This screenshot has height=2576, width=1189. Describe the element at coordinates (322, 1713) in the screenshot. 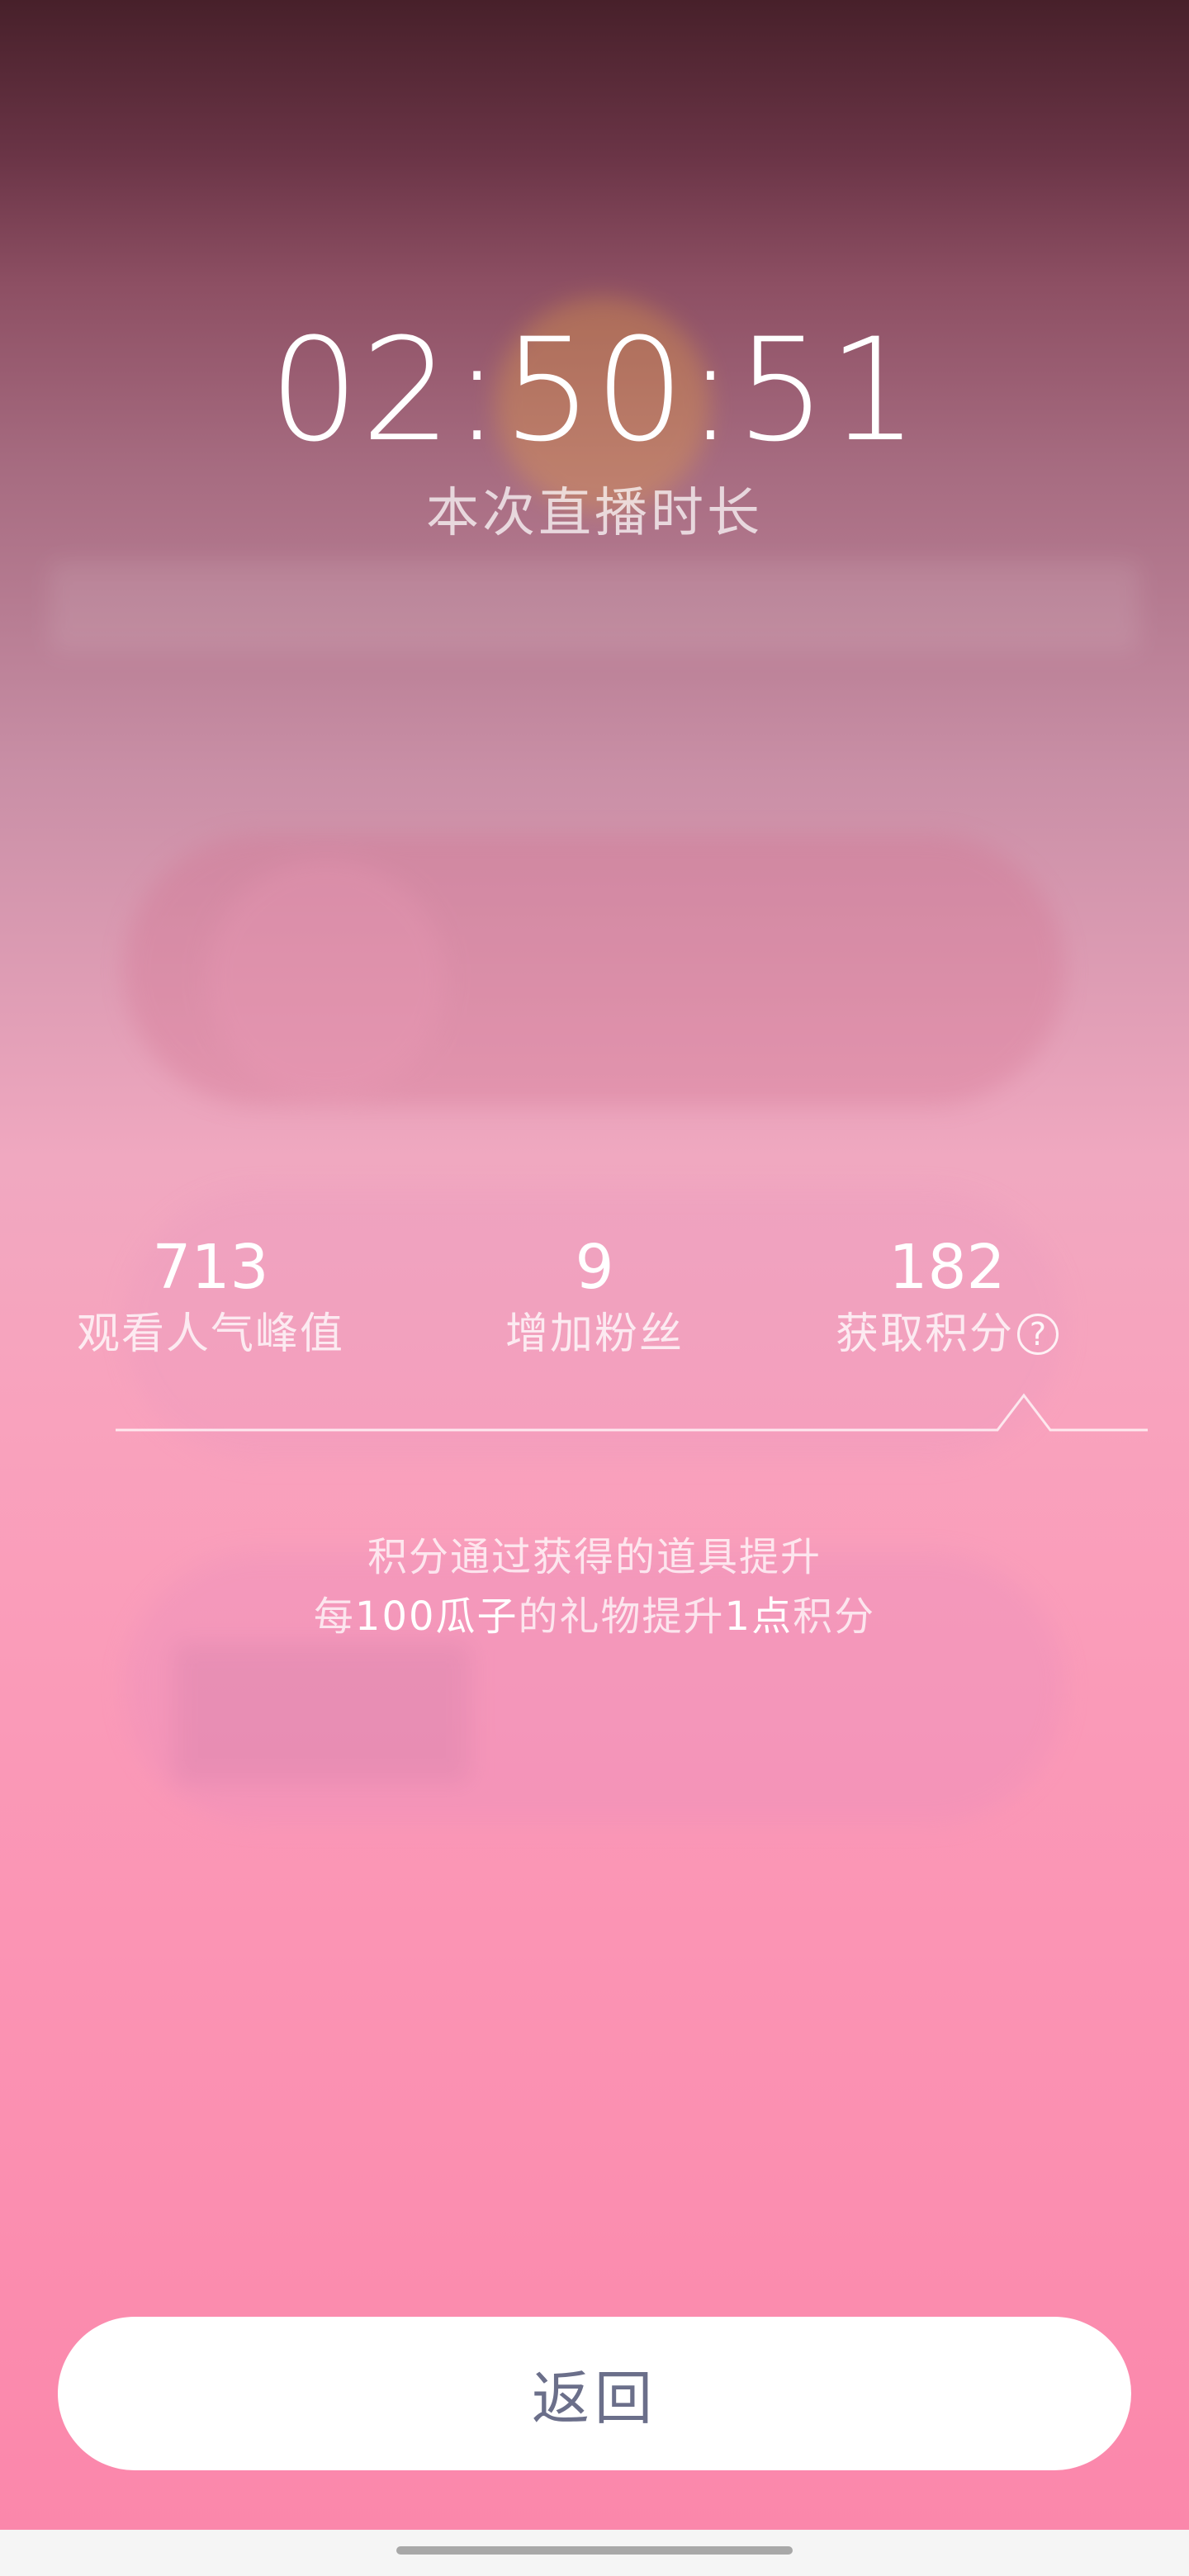

I see `blurred-card-3-bars` at that location.